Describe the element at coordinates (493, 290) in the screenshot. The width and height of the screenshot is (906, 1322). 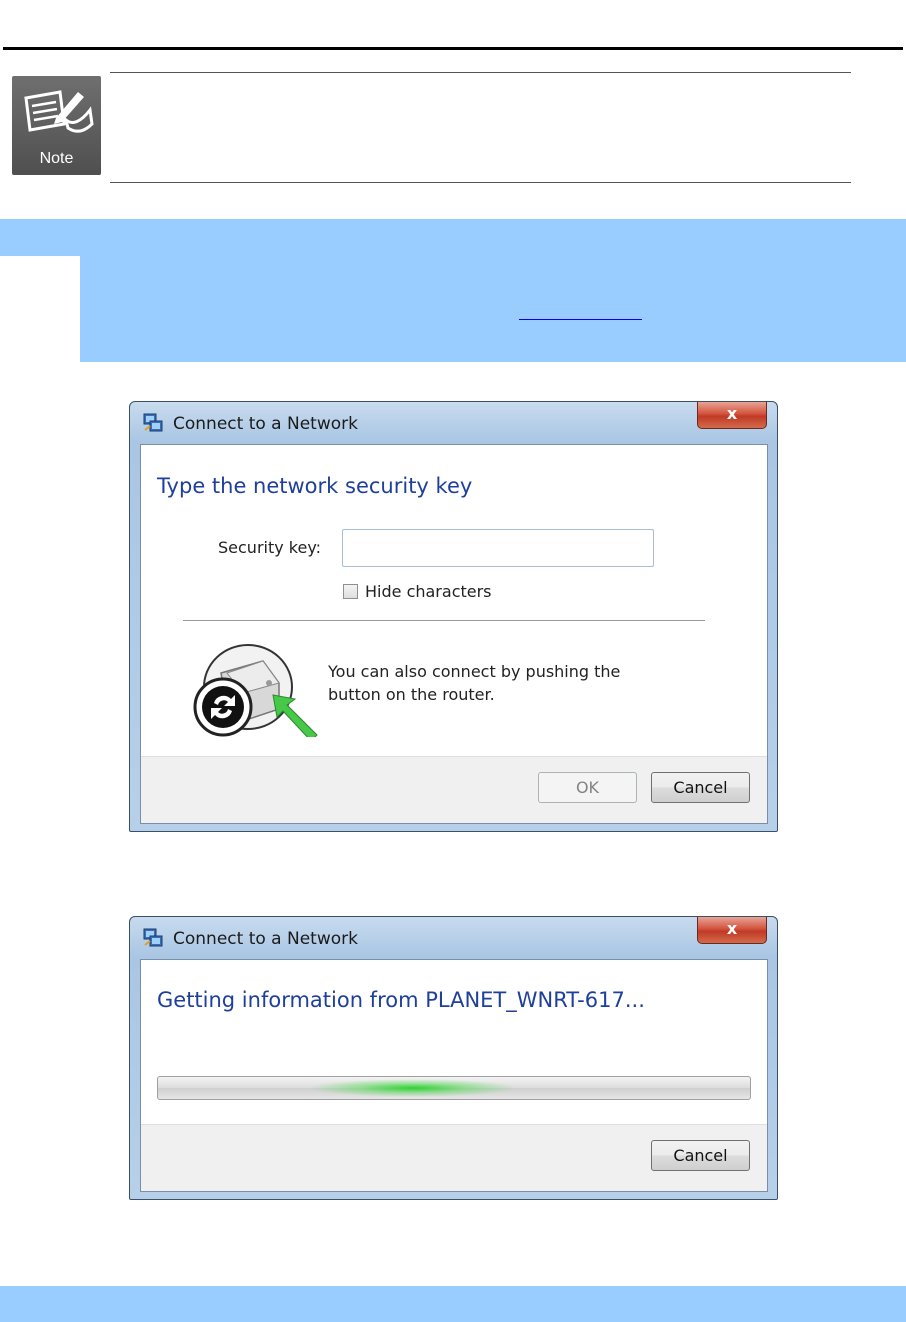
I see `highlight-band` at that location.